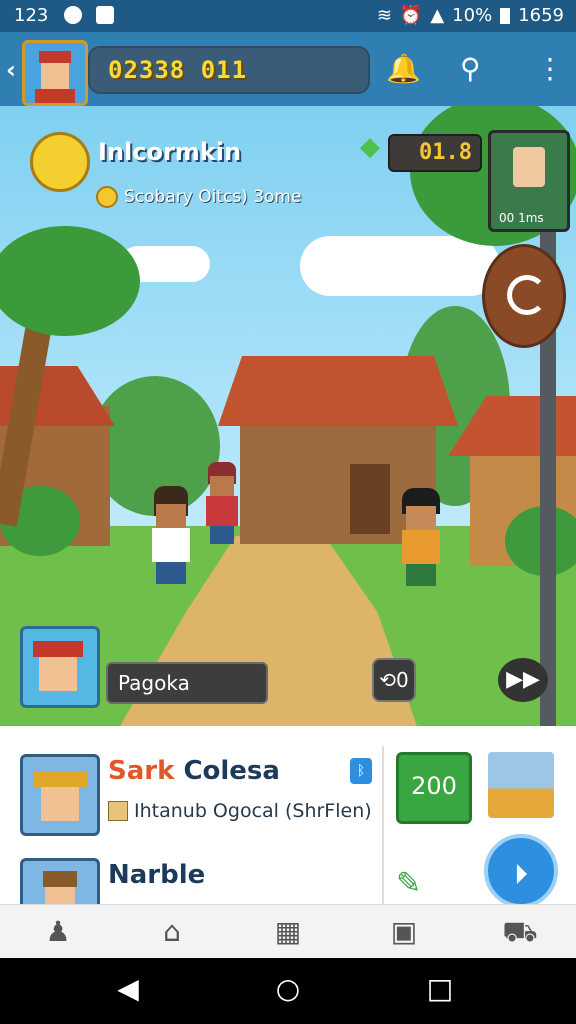  What do you see at coordinates (361, 771) in the screenshot?
I see `bluetooth-icon: ᛒ` at bounding box center [361, 771].